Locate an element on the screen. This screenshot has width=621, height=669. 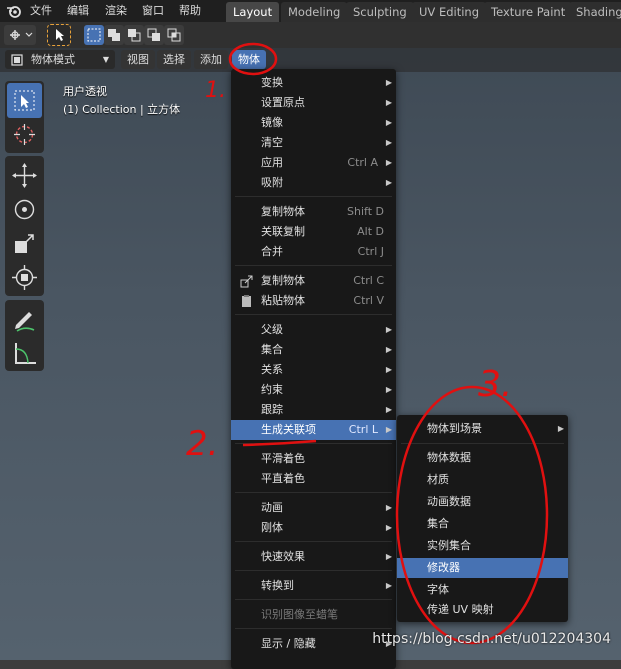
tab-texture-paint: Texture Paint is located at coordinates (528, 12).